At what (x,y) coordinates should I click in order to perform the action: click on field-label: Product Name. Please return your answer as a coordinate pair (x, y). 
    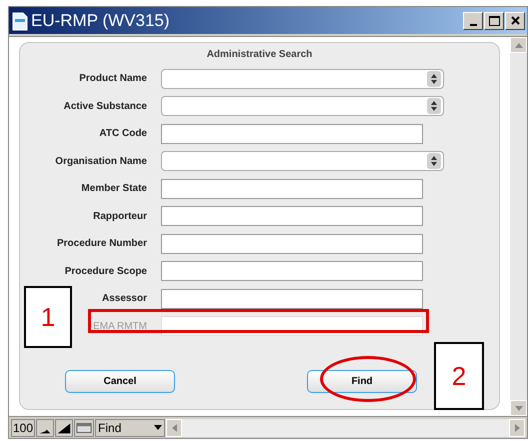
    Looking at the image, I should click on (113, 79).